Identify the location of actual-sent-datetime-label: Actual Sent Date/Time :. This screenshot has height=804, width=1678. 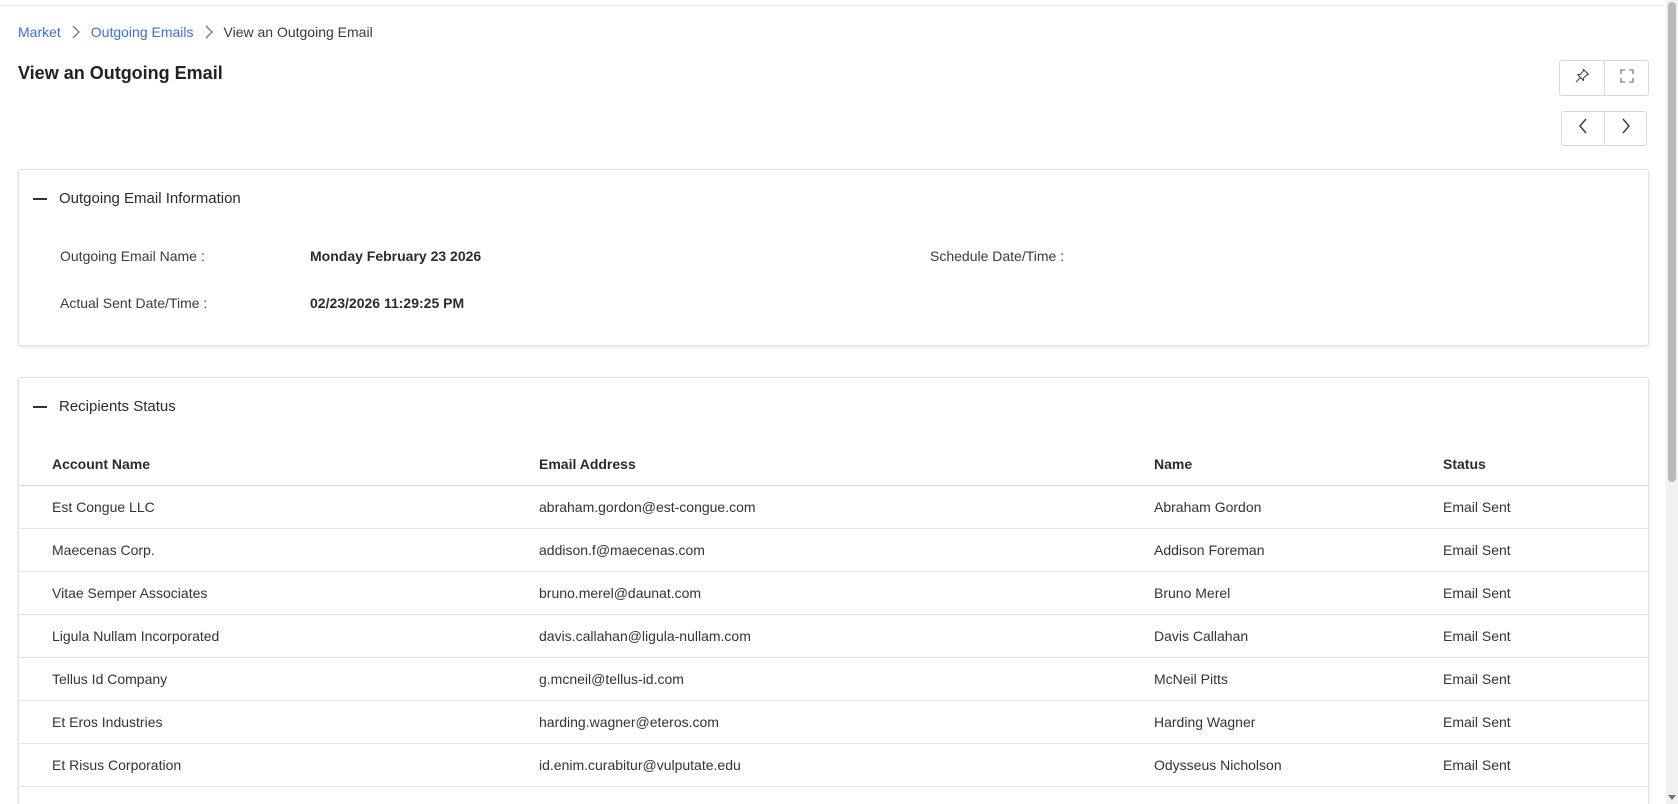
(134, 303).